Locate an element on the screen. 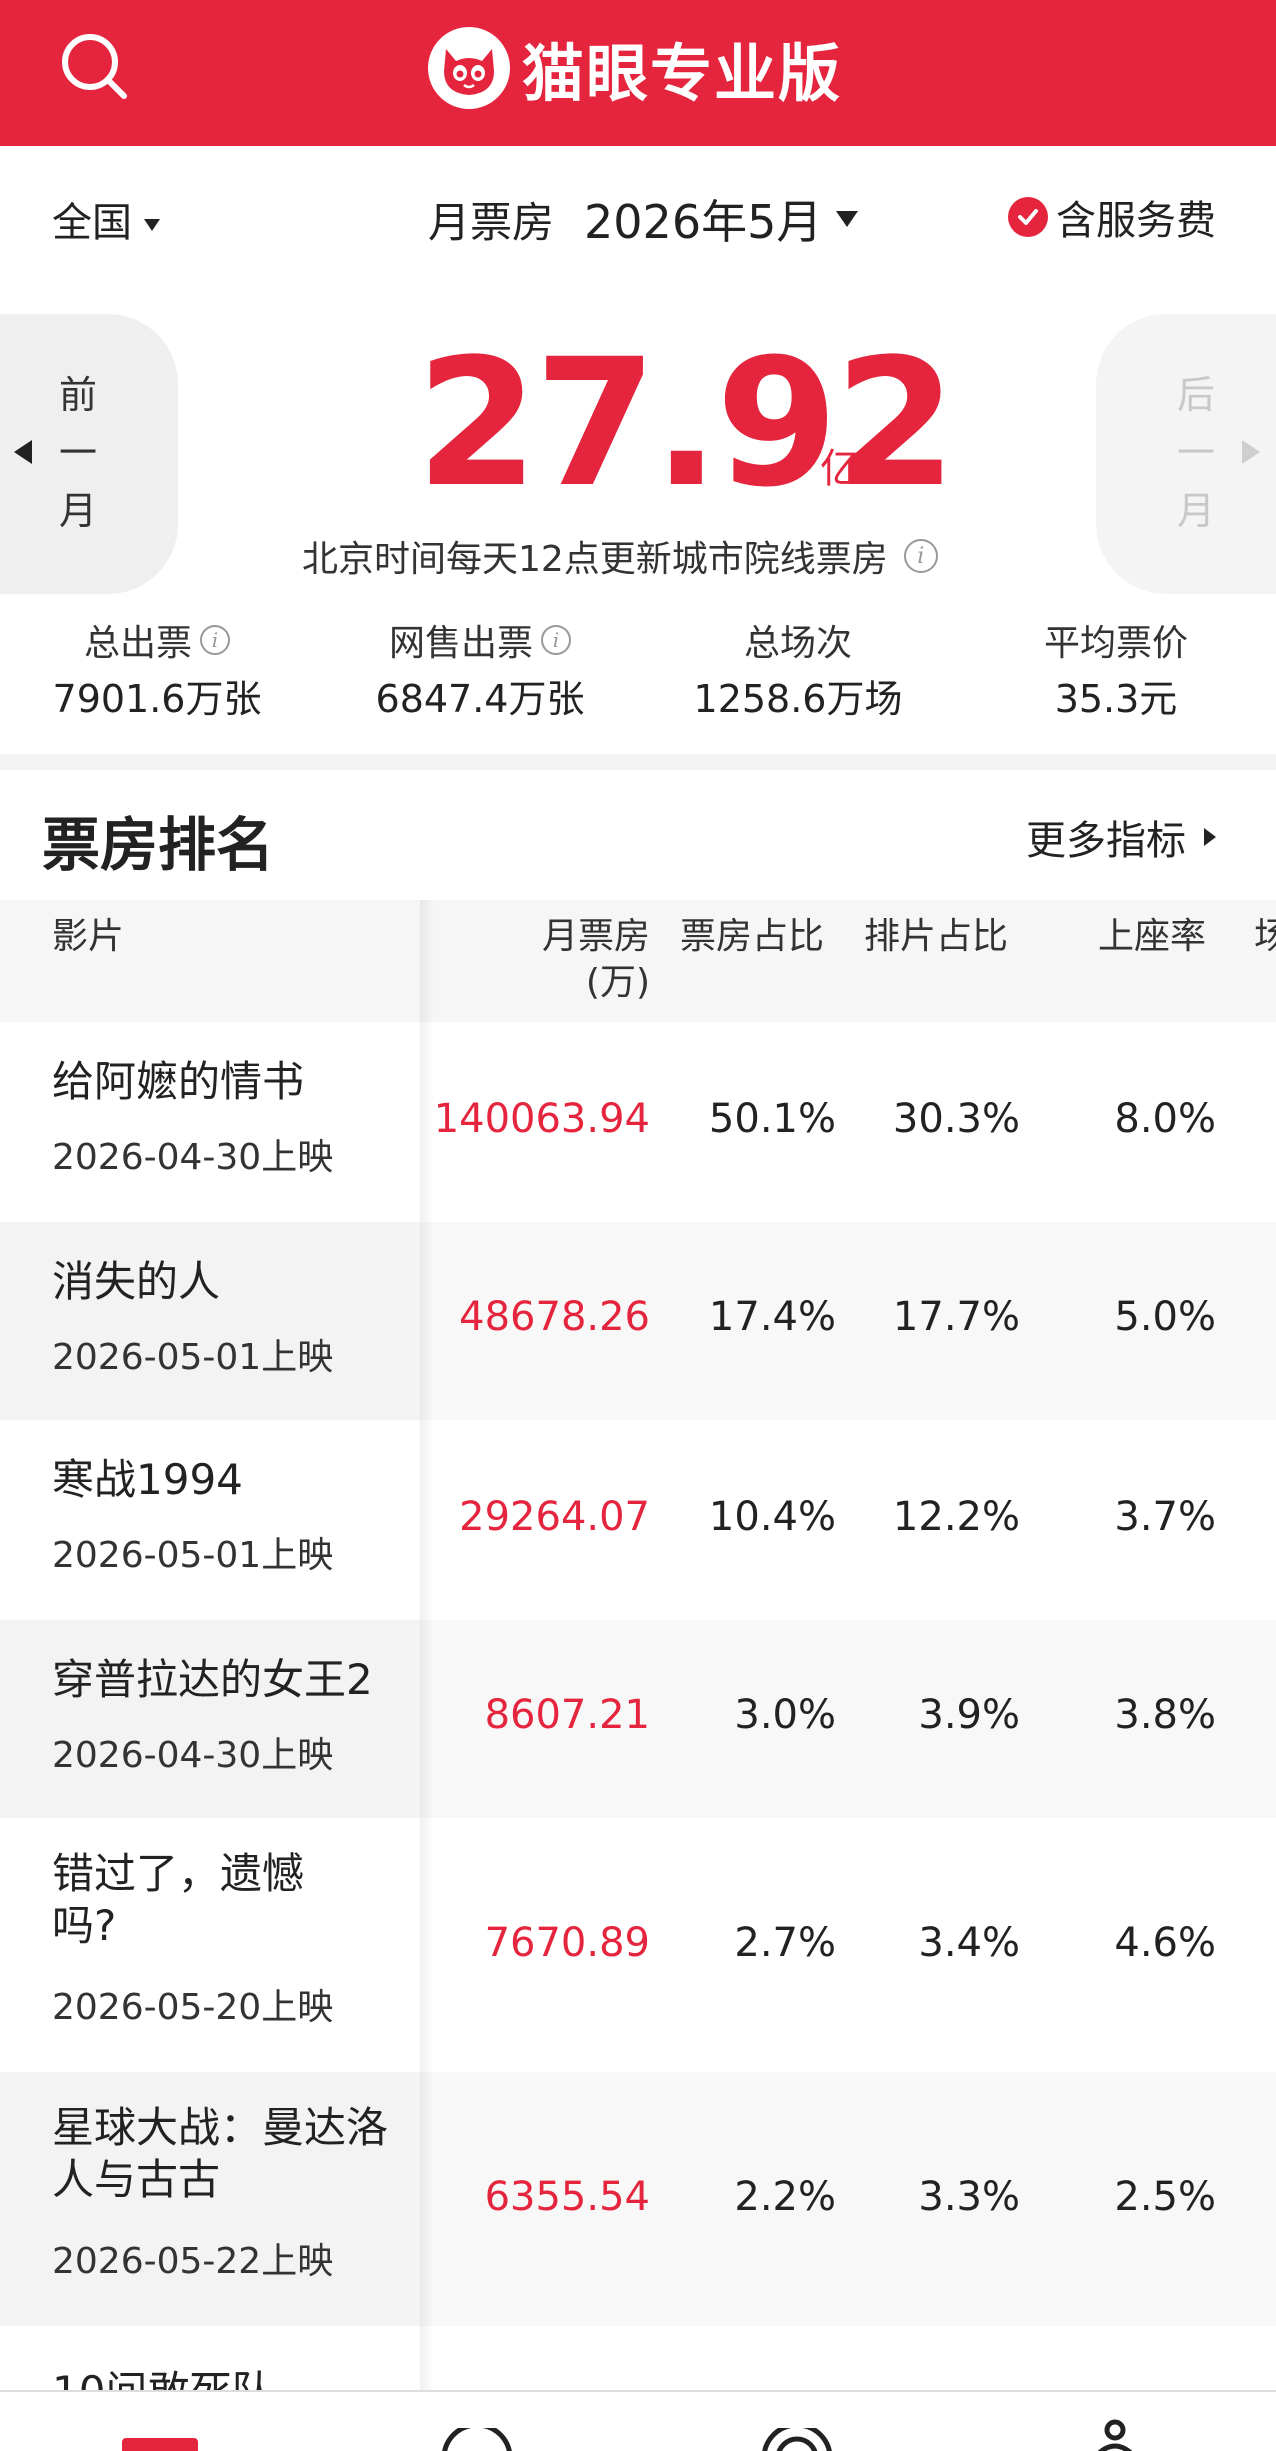 This screenshot has width=1276, height=2451. col-bo-share: 票房占比 is located at coordinates (752, 937).